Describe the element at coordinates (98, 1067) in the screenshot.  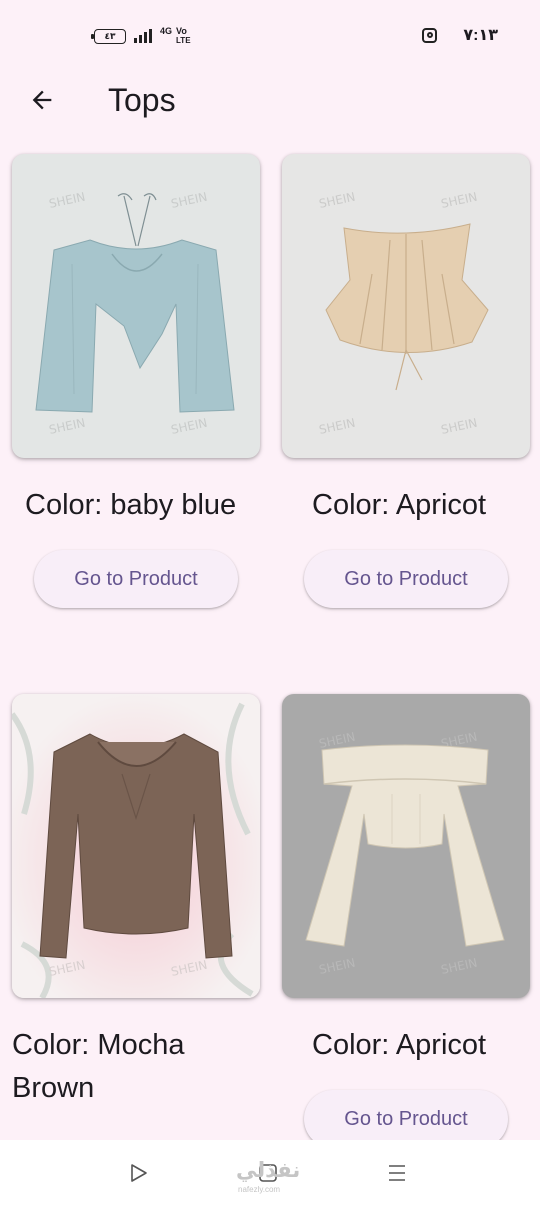
I see `product-color-label: Color: Mocha Brown` at that location.